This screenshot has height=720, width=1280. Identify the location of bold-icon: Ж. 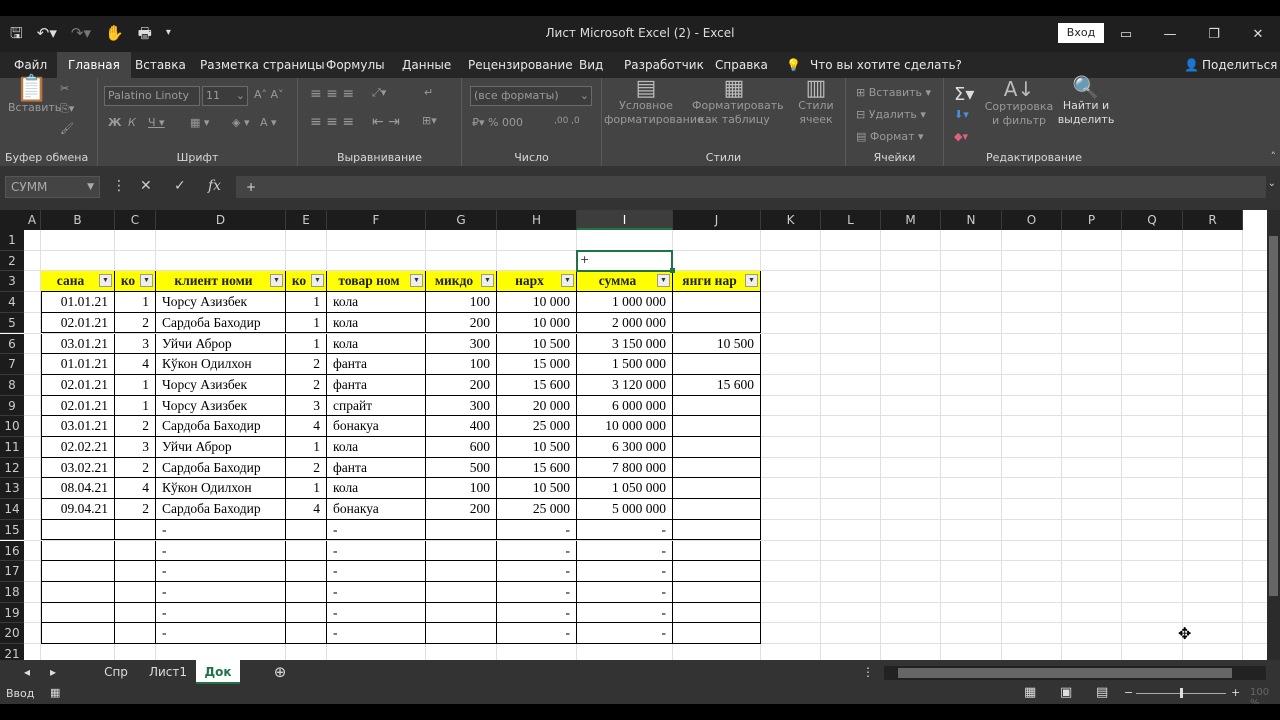
(114, 122).